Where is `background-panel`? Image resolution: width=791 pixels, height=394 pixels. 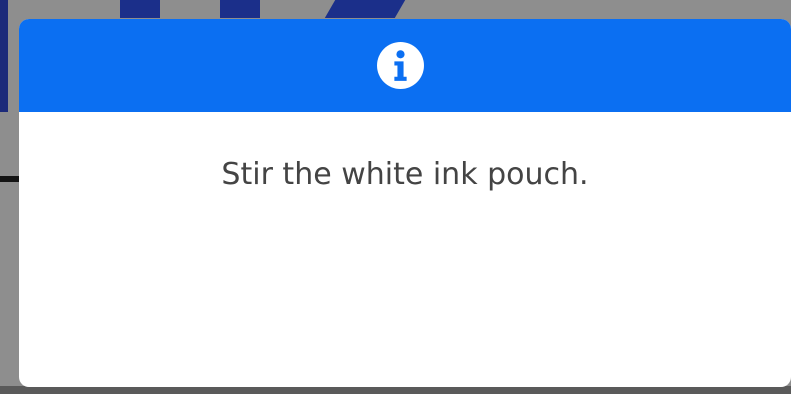 background-panel is located at coordinates (4, 56).